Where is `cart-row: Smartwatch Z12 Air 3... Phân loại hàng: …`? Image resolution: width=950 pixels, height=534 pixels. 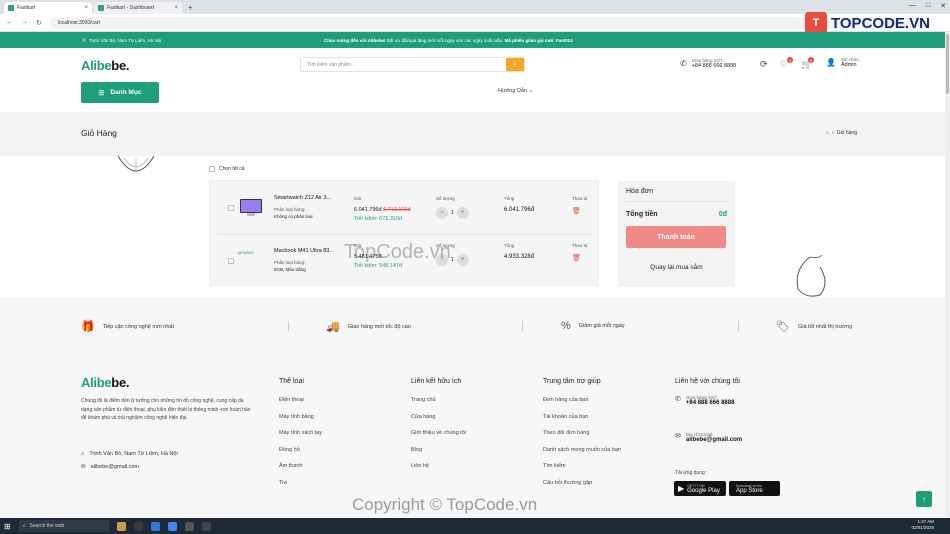
cart-row: Smartwatch Z12 Air 3... Phân loại hàng: … is located at coordinates (405, 208).